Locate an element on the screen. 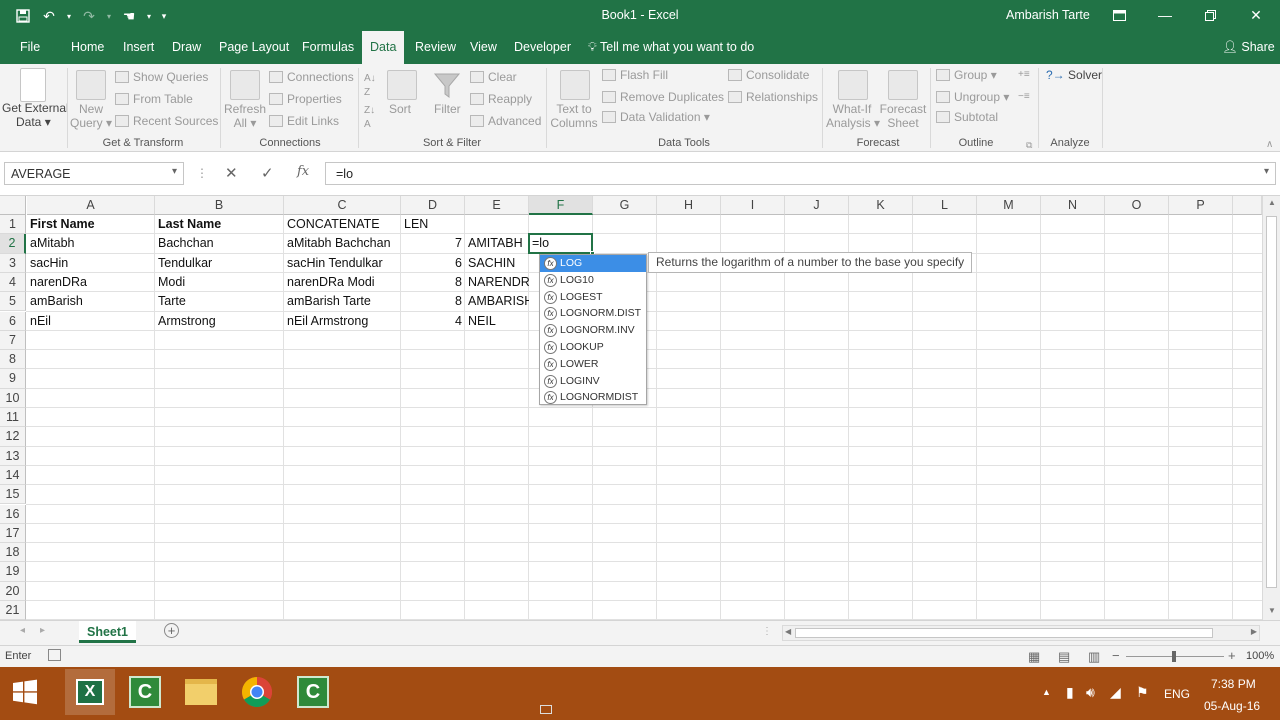 This screenshot has width=1280, height=720. autocomplete-item: fx LOGINV is located at coordinates (593, 381).